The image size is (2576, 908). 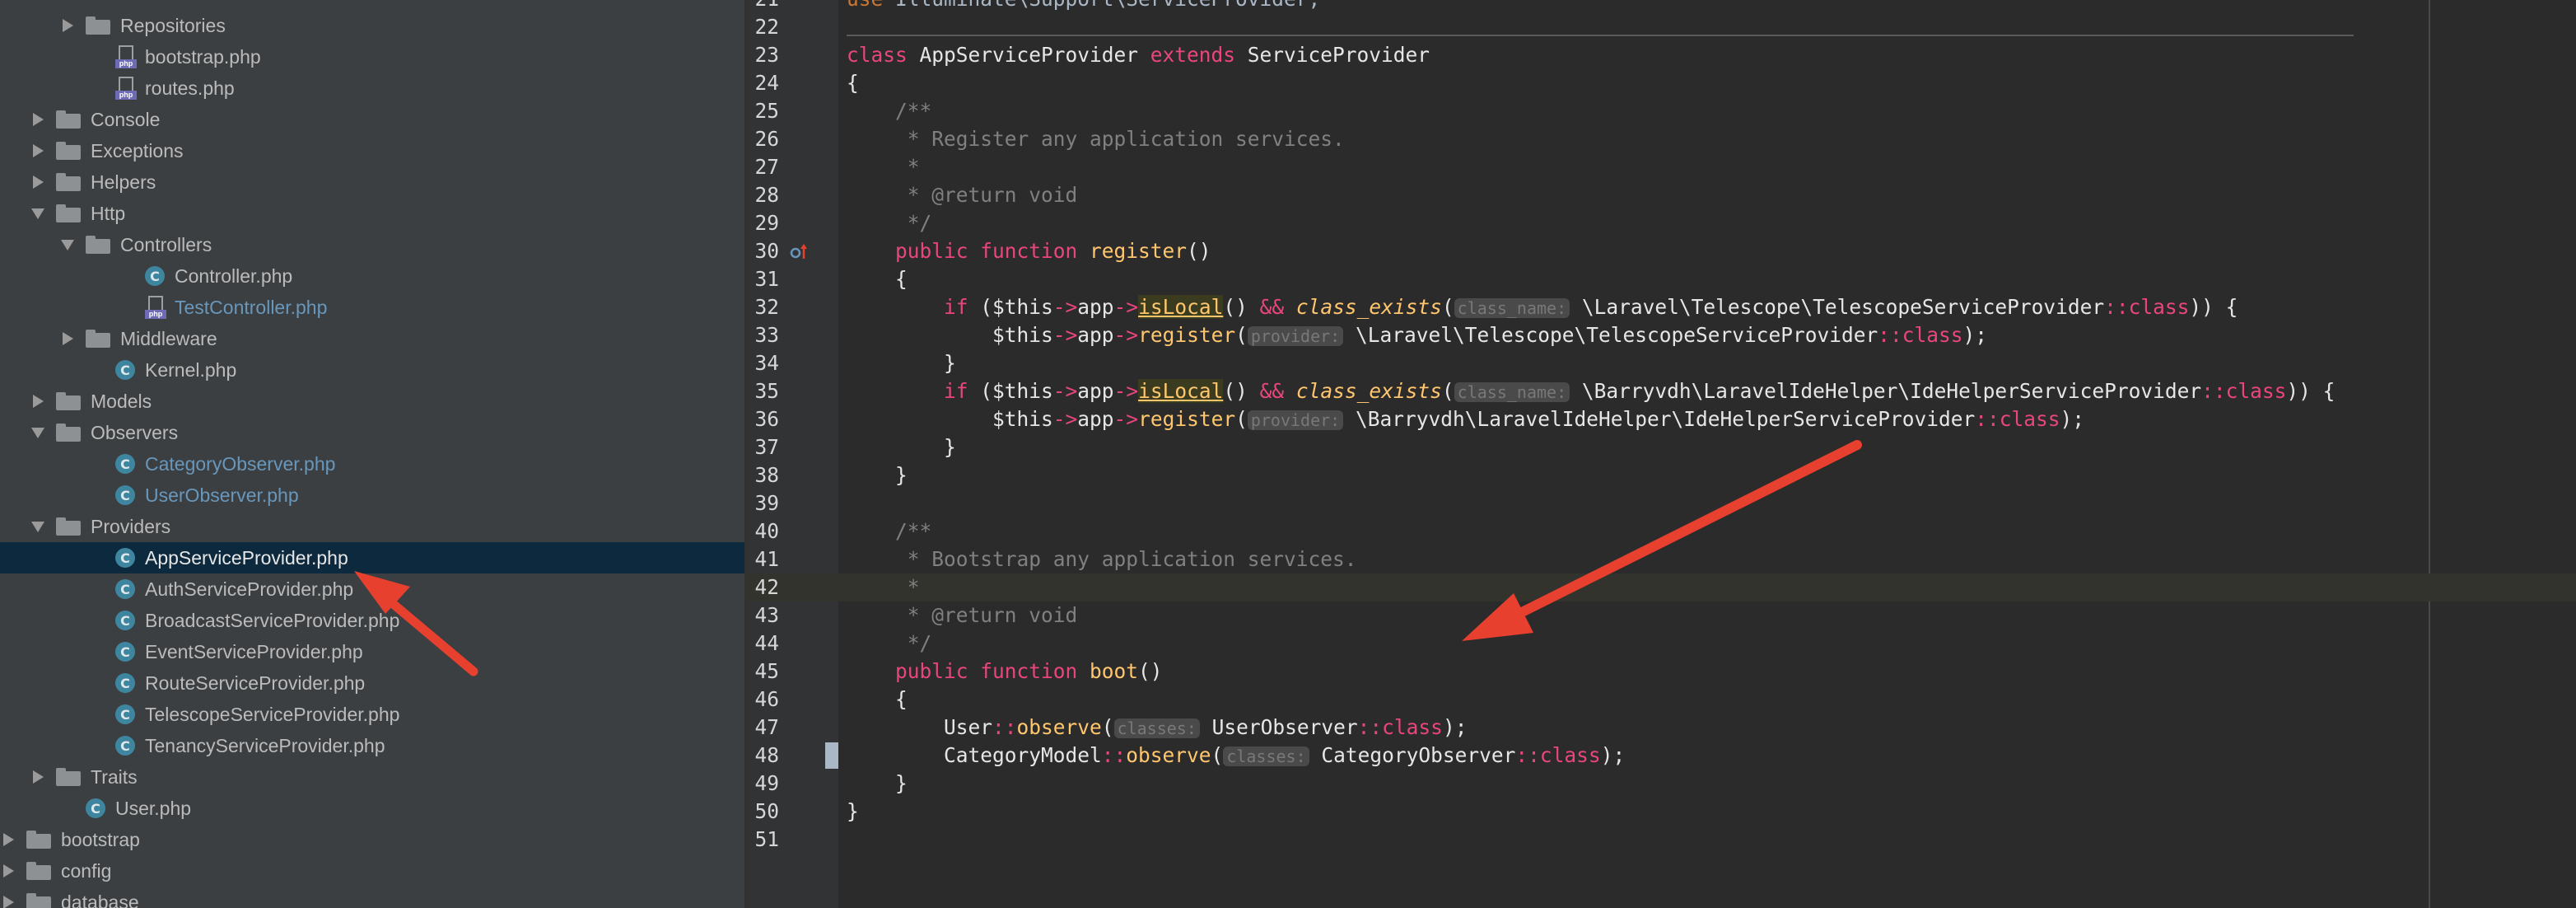 What do you see at coordinates (1662, 840) in the screenshot?
I see `code-line: 51` at bounding box center [1662, 840].